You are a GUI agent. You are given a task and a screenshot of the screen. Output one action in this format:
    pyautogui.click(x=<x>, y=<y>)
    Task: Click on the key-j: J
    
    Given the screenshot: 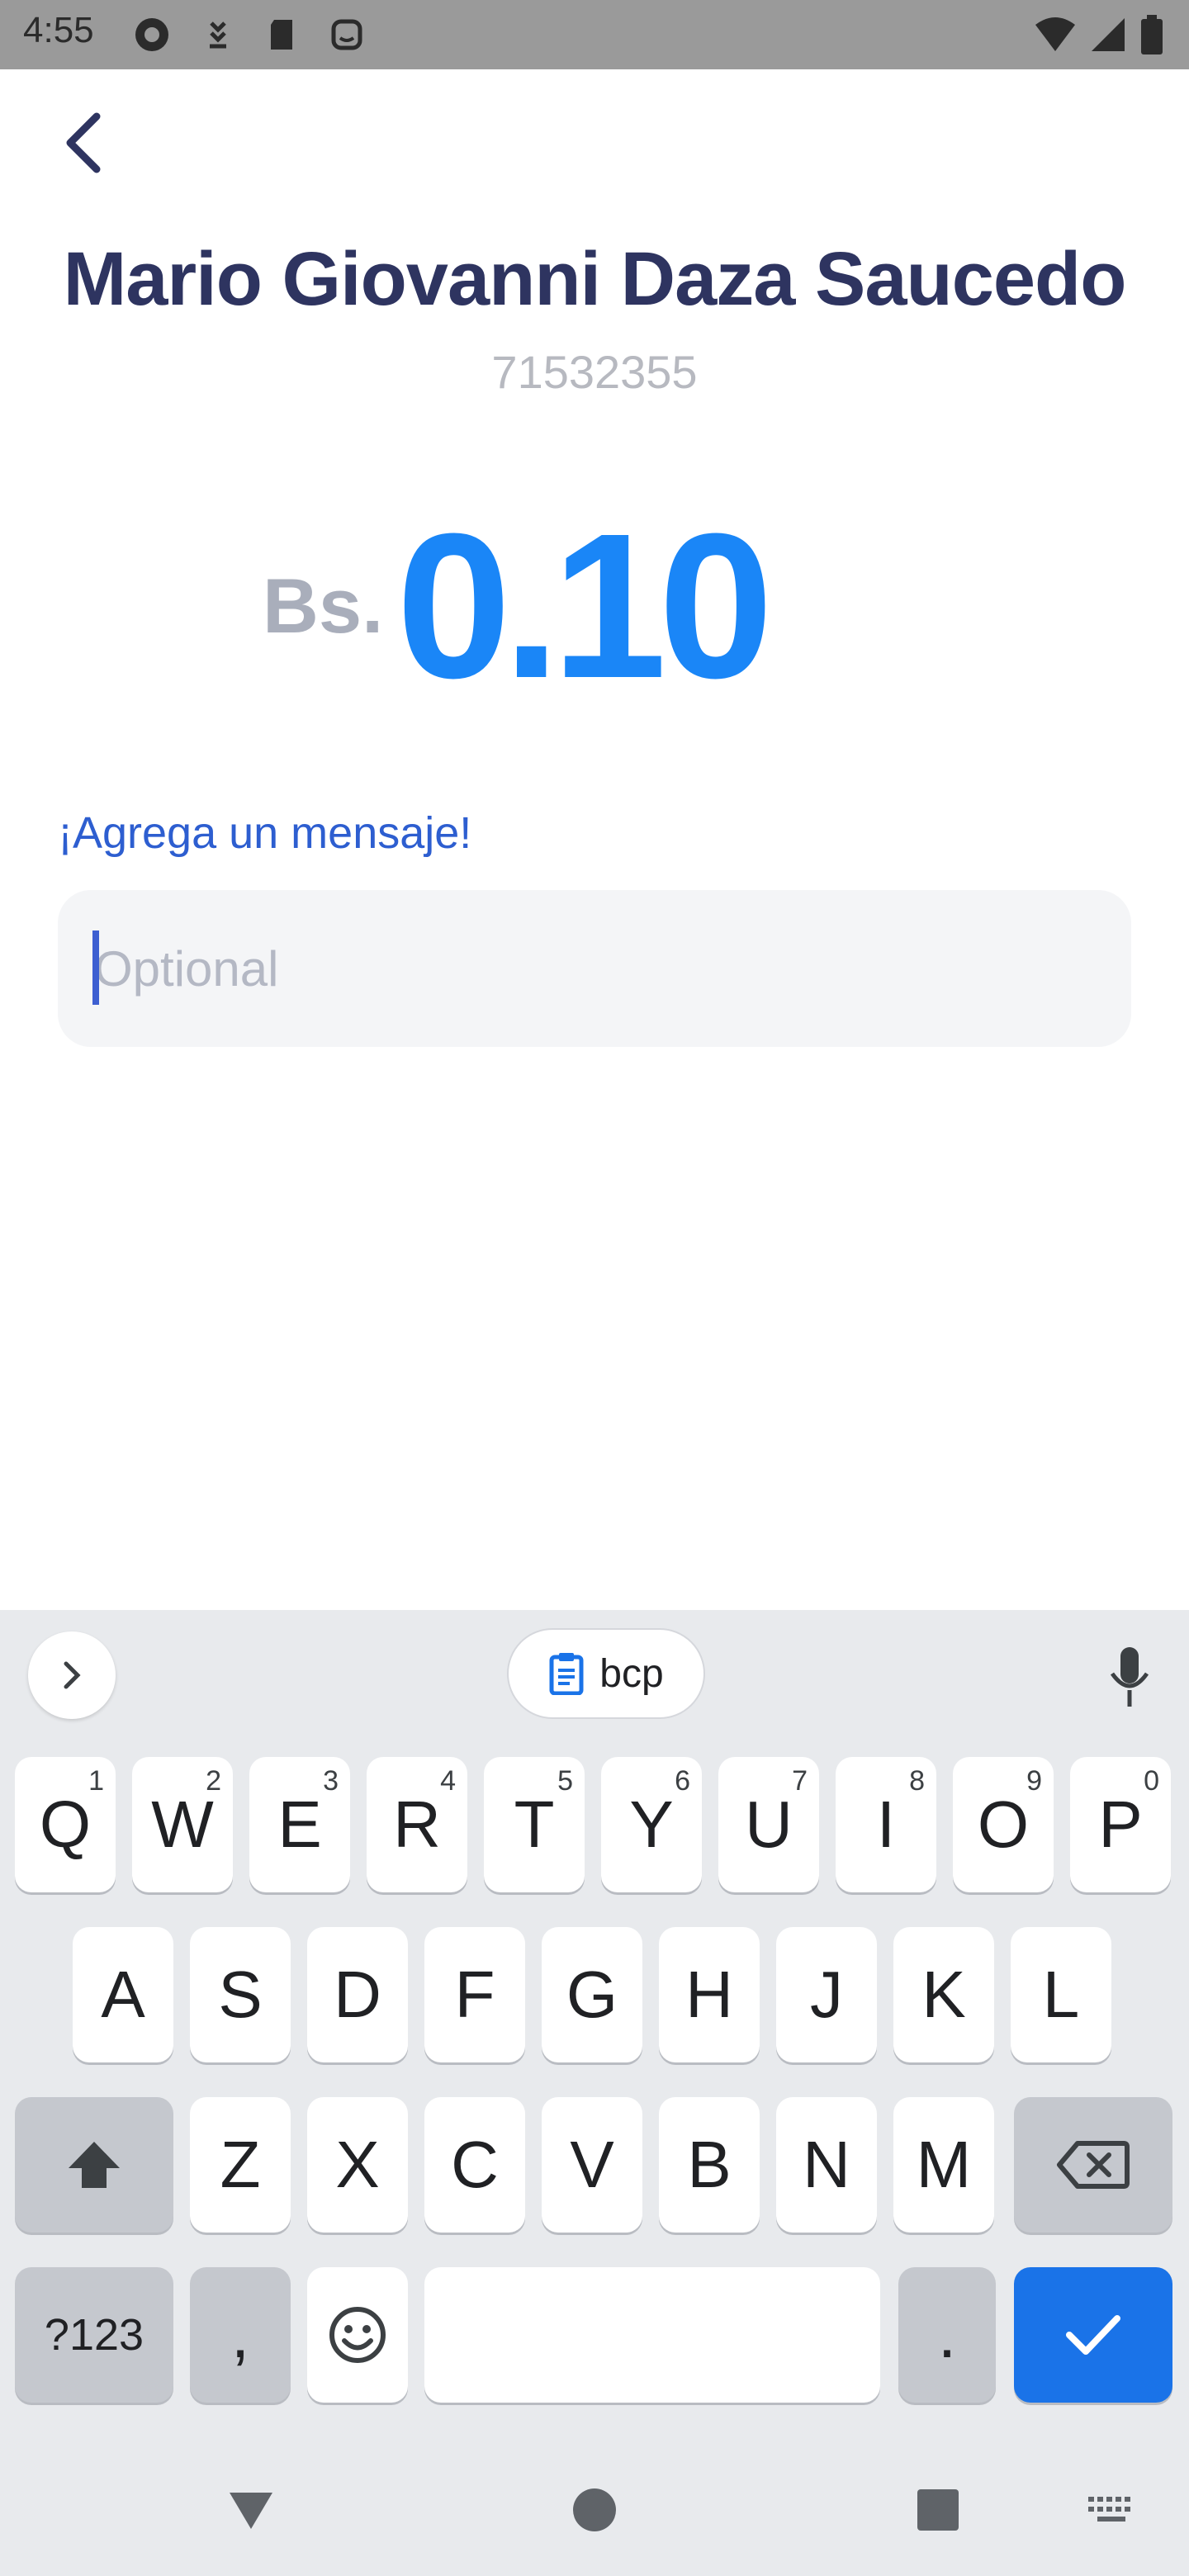 What is the action you would take?
    pyautogui.click(x=826, y=1994)
    